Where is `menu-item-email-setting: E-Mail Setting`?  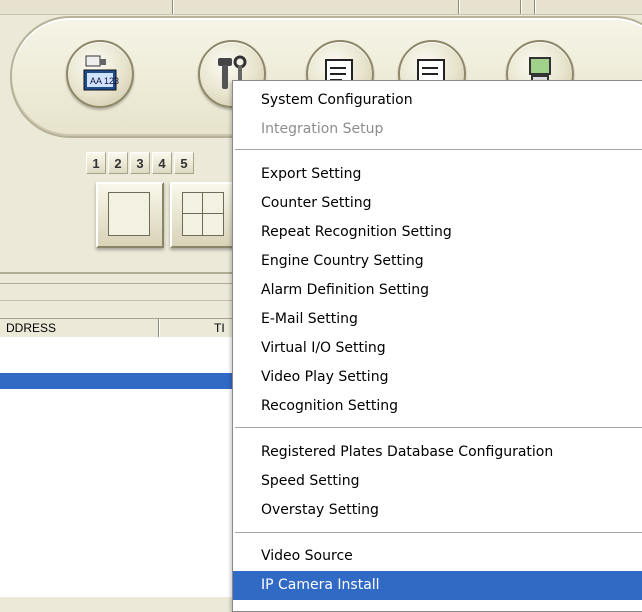 menu-item-email-setting: E-Mail Setting is located at coordinates (437, 319).